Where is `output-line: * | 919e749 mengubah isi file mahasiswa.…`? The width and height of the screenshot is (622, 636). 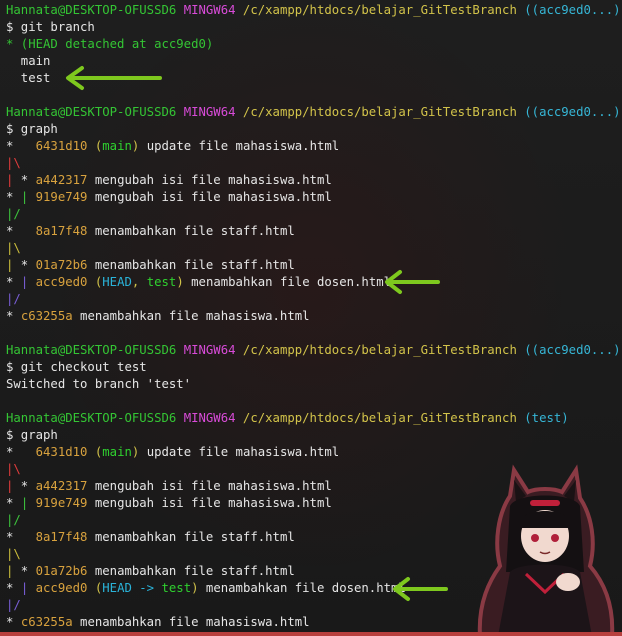
output-line: * | 919e749 mengubah isi file mahasiswa.… is located at coordinates (169, 503).